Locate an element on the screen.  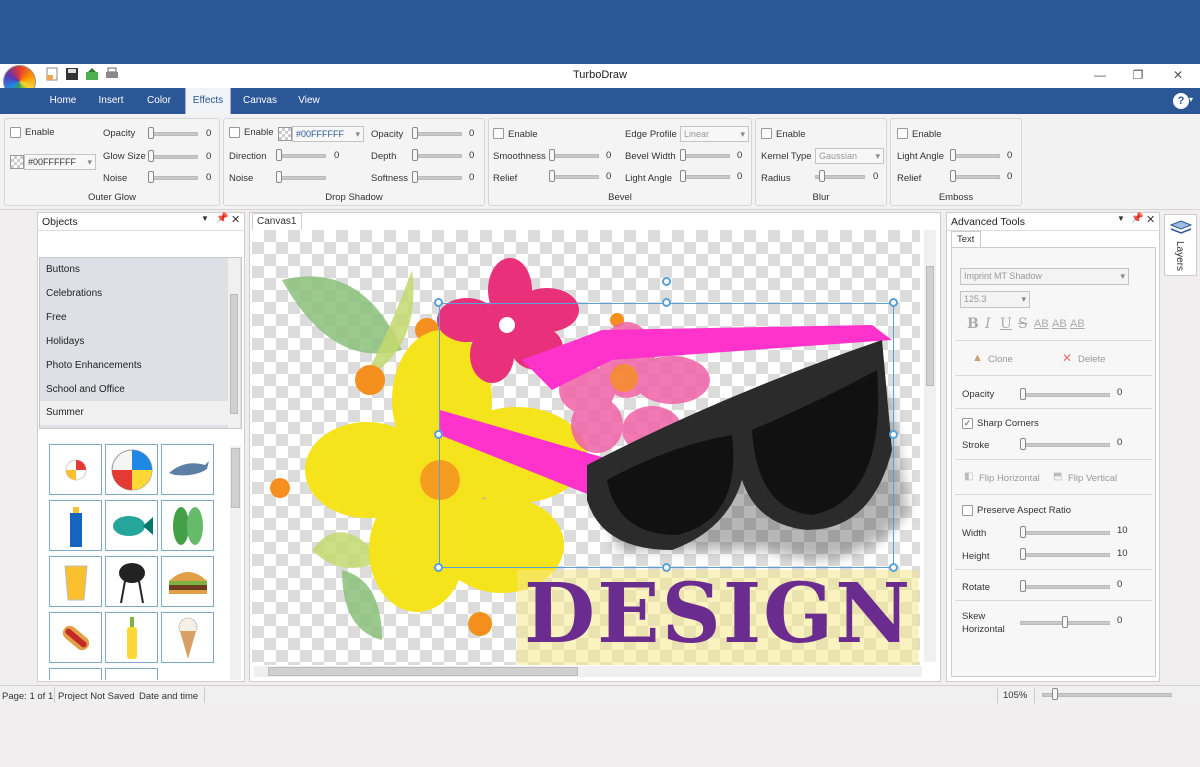
shadow-text-button: AB is located at coordinates (1059, 324).